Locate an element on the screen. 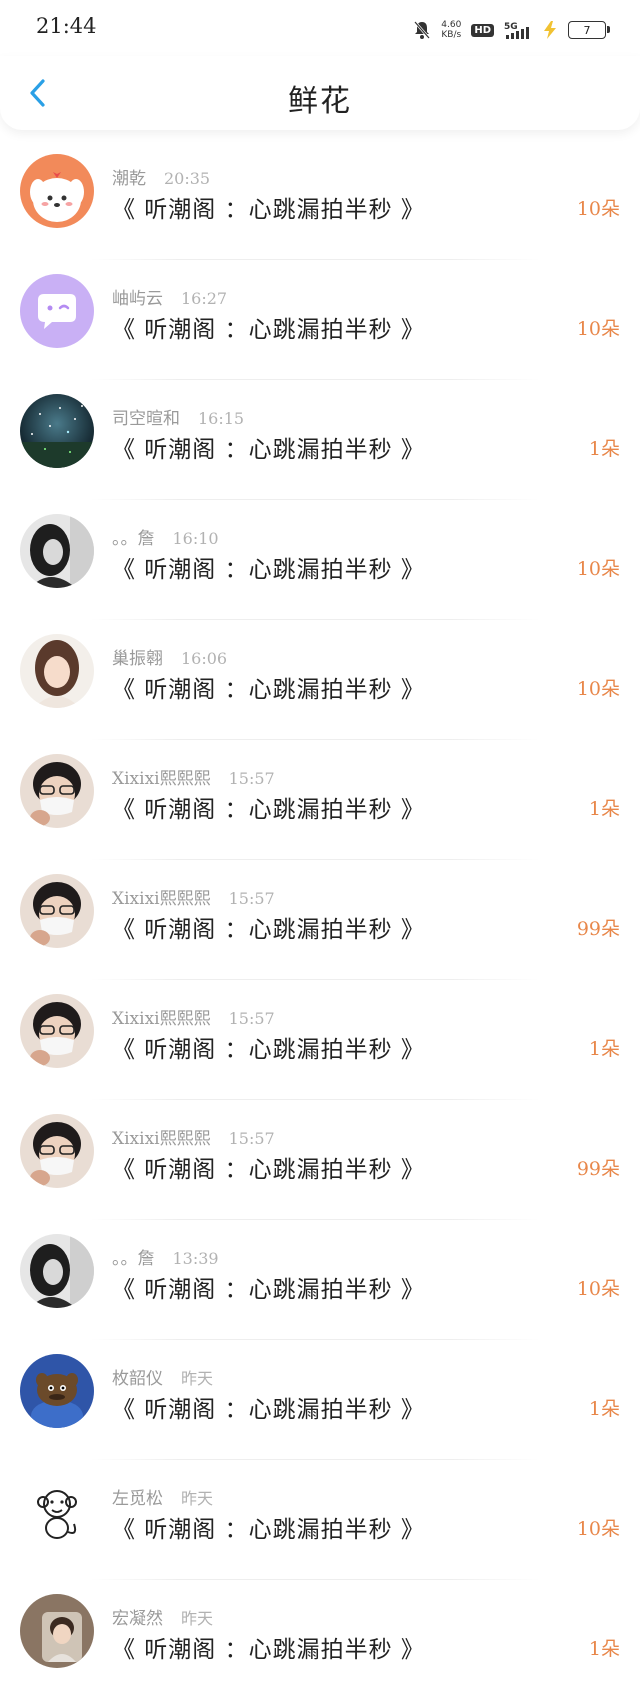 This screenshot has width=640, height=1689. user-name: 枚韶仪 is located at coordinates (137, 1379).